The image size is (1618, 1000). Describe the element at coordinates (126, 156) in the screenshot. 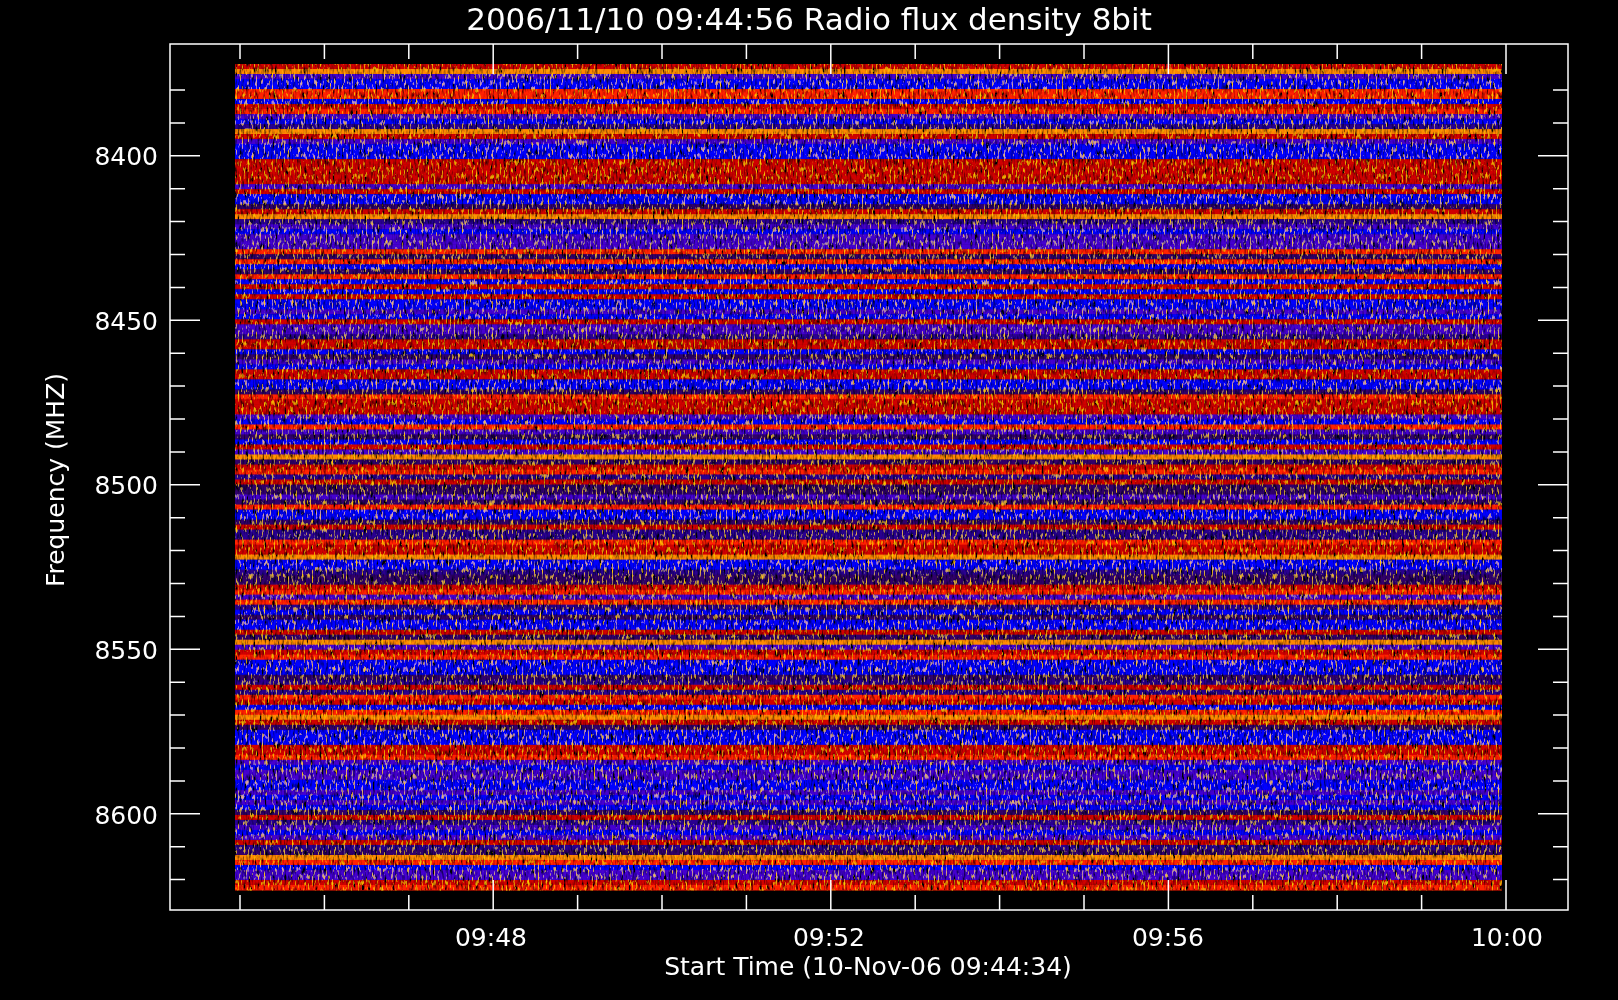

I see `y-tick-label: 8400` at that location.